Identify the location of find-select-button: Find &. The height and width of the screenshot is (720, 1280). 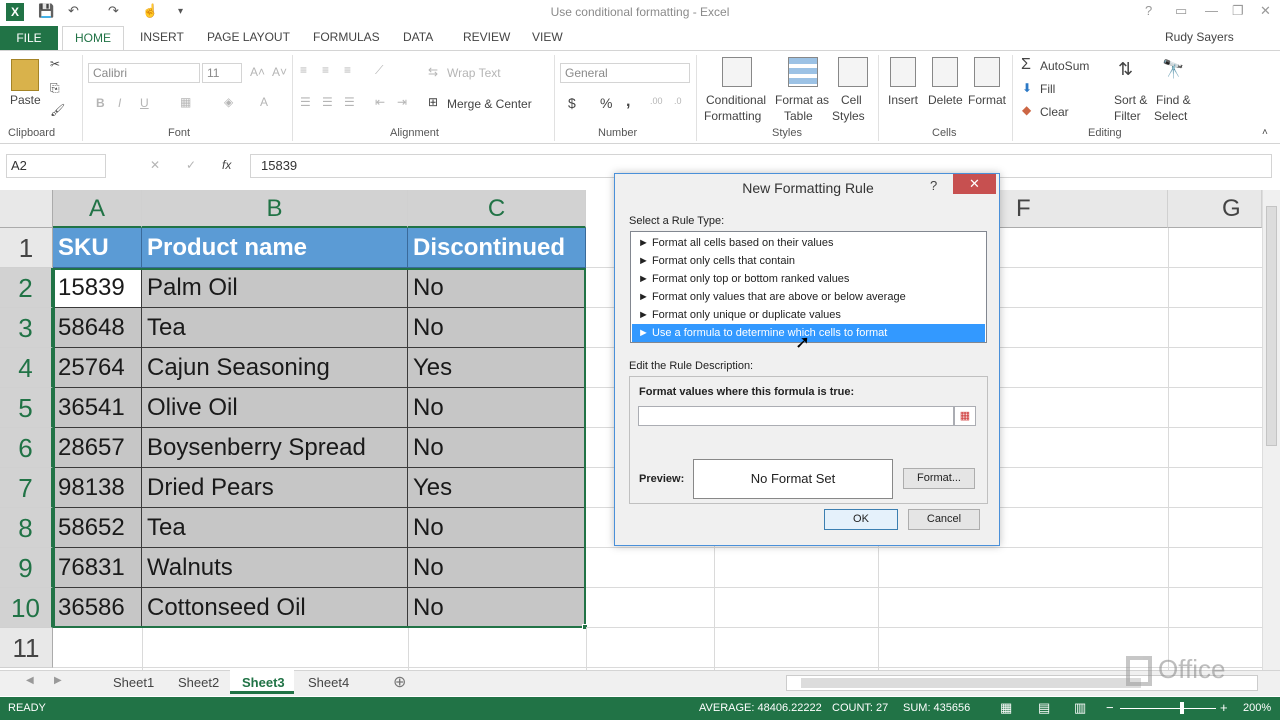
(1173, 100).